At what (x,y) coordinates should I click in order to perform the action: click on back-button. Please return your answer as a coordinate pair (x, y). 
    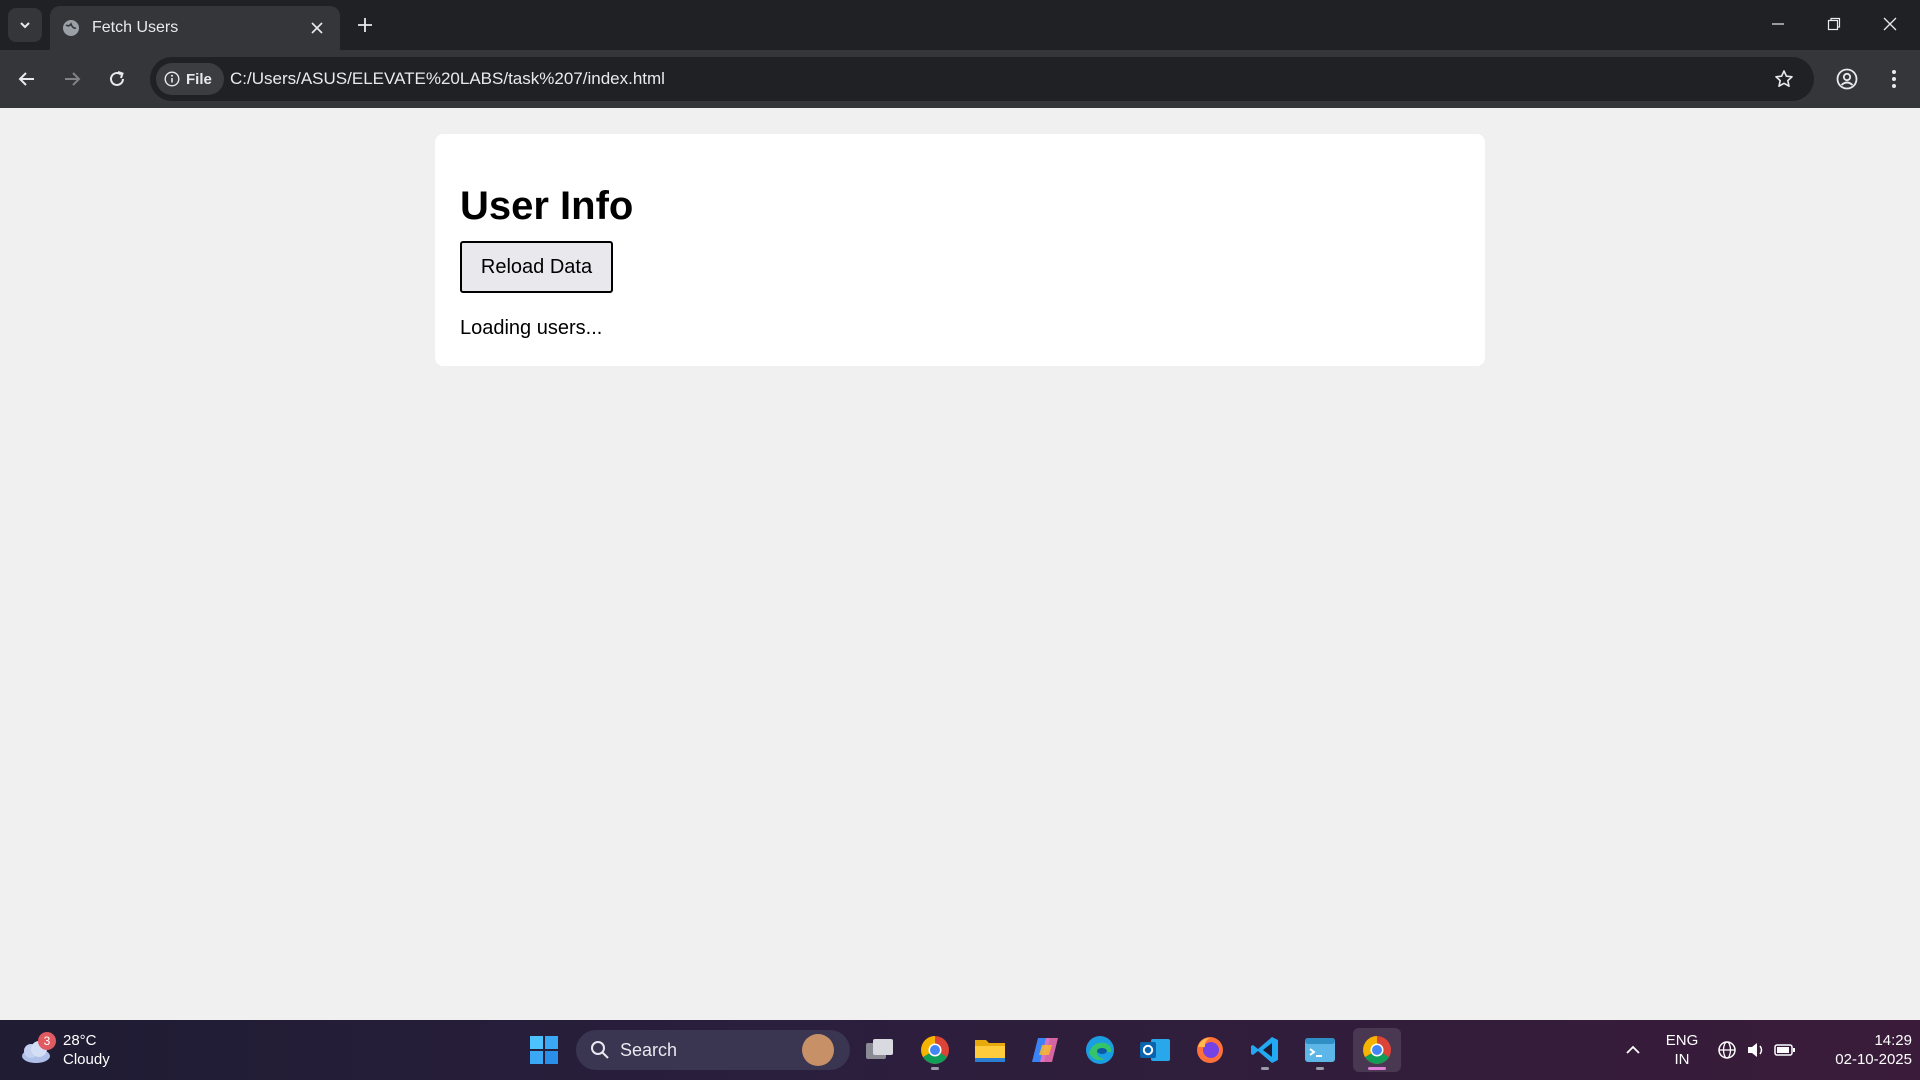
    Looking at the image, I should click on (27, 79).